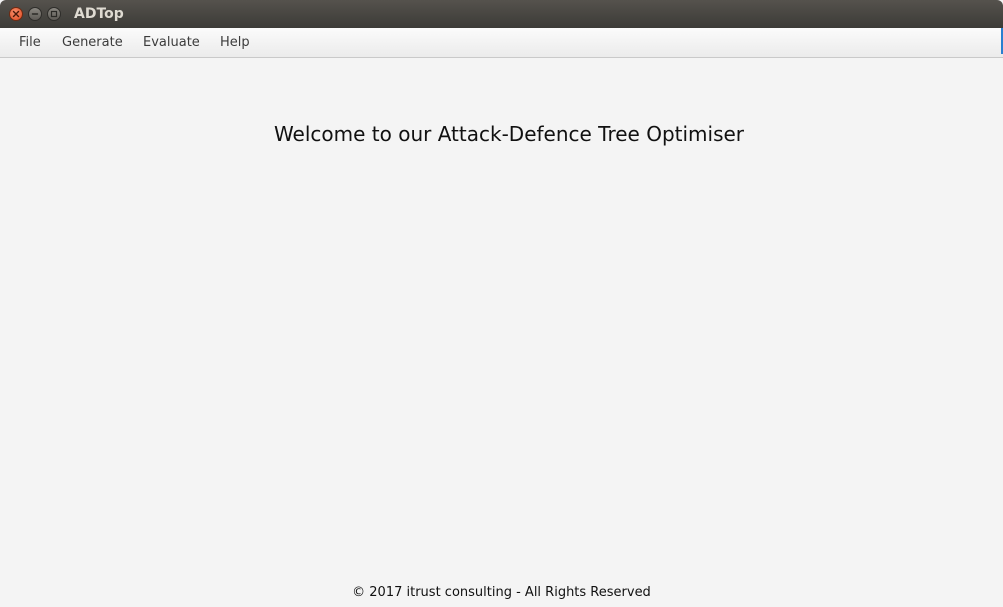  What do you see at coordinates (171, 42) in the screenshot?
I see `menu-evaluate: Evaluate` at bounding box center [171, 42].